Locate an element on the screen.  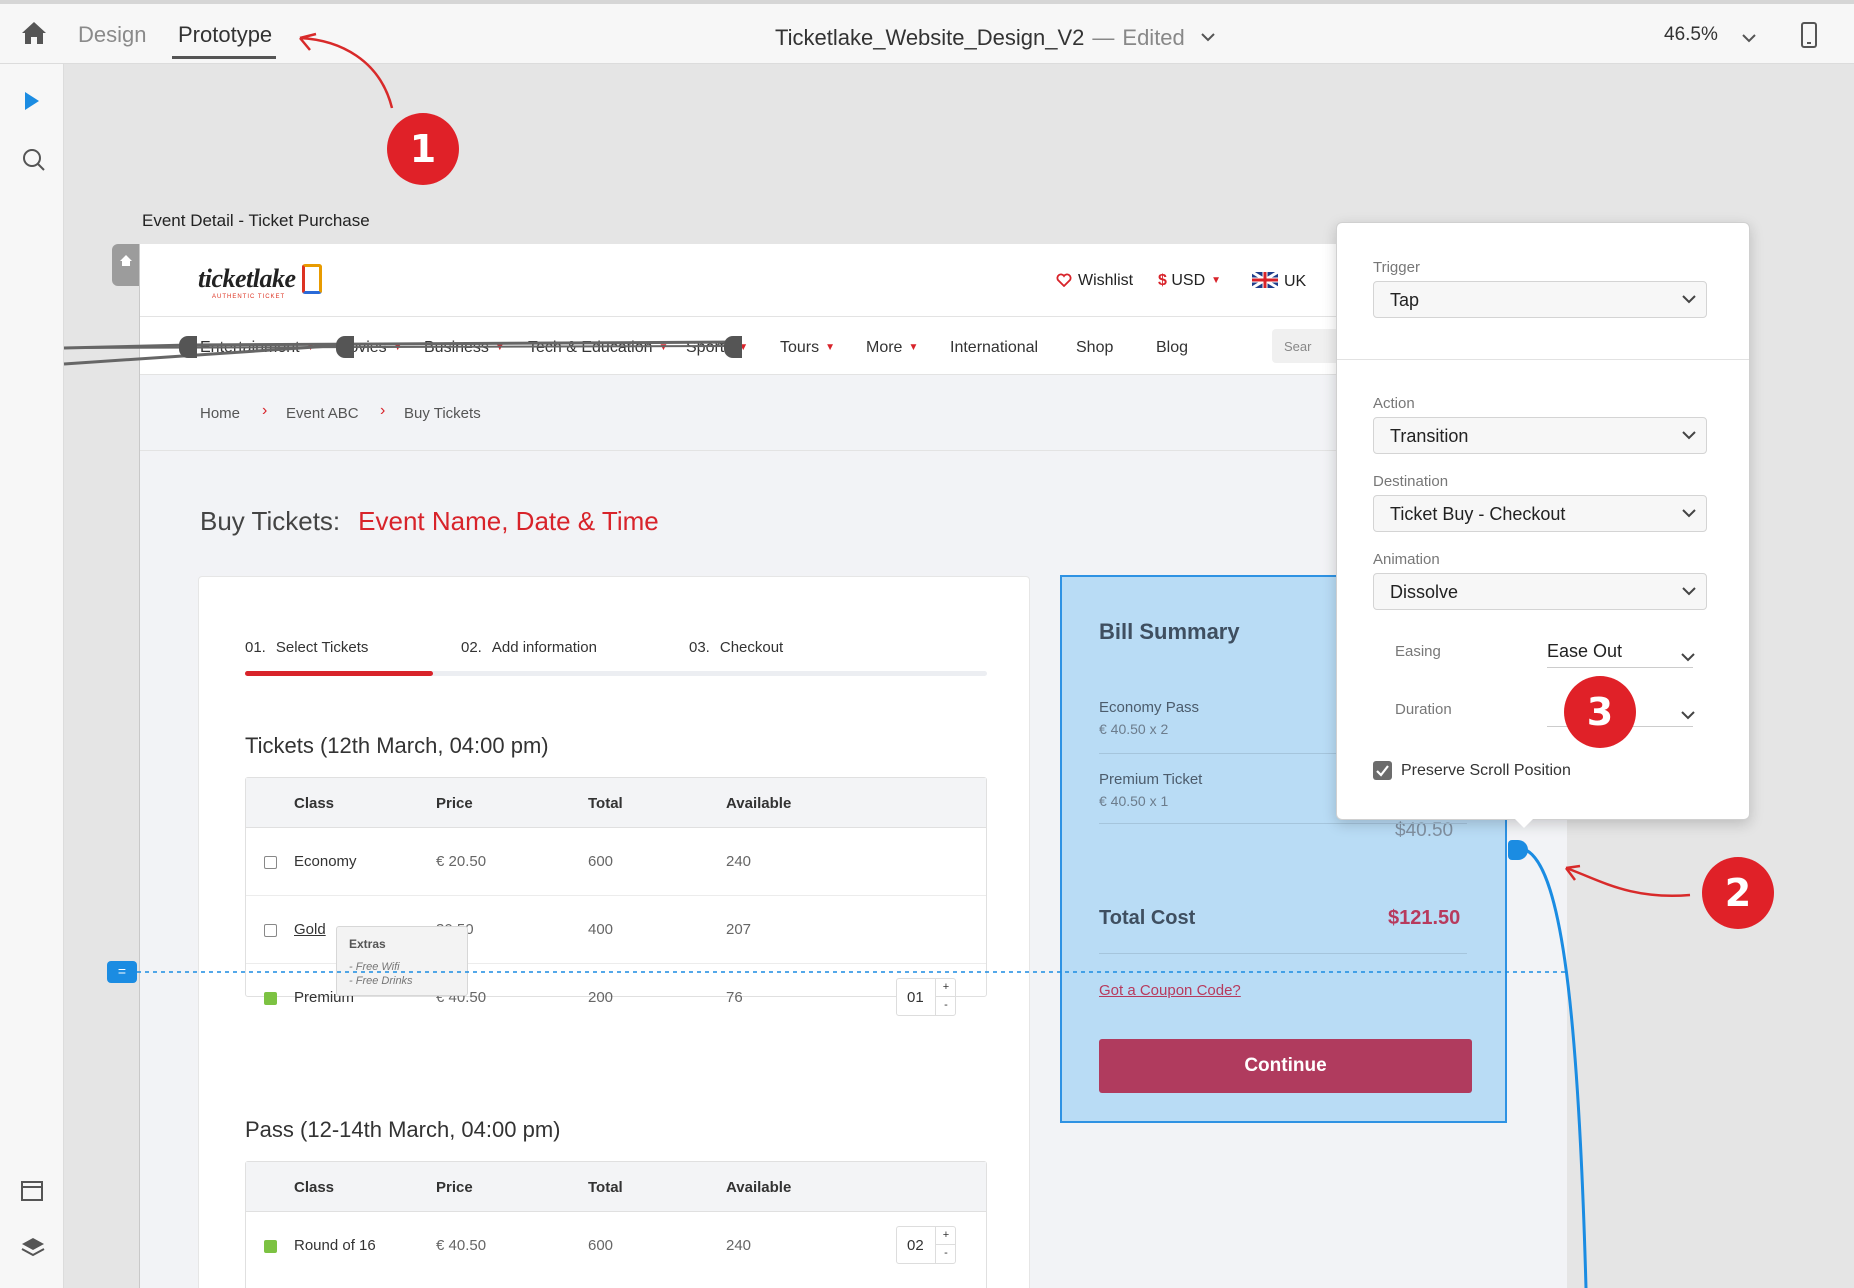
animation-select: Dissolve is located at coordinates (1540, 591).